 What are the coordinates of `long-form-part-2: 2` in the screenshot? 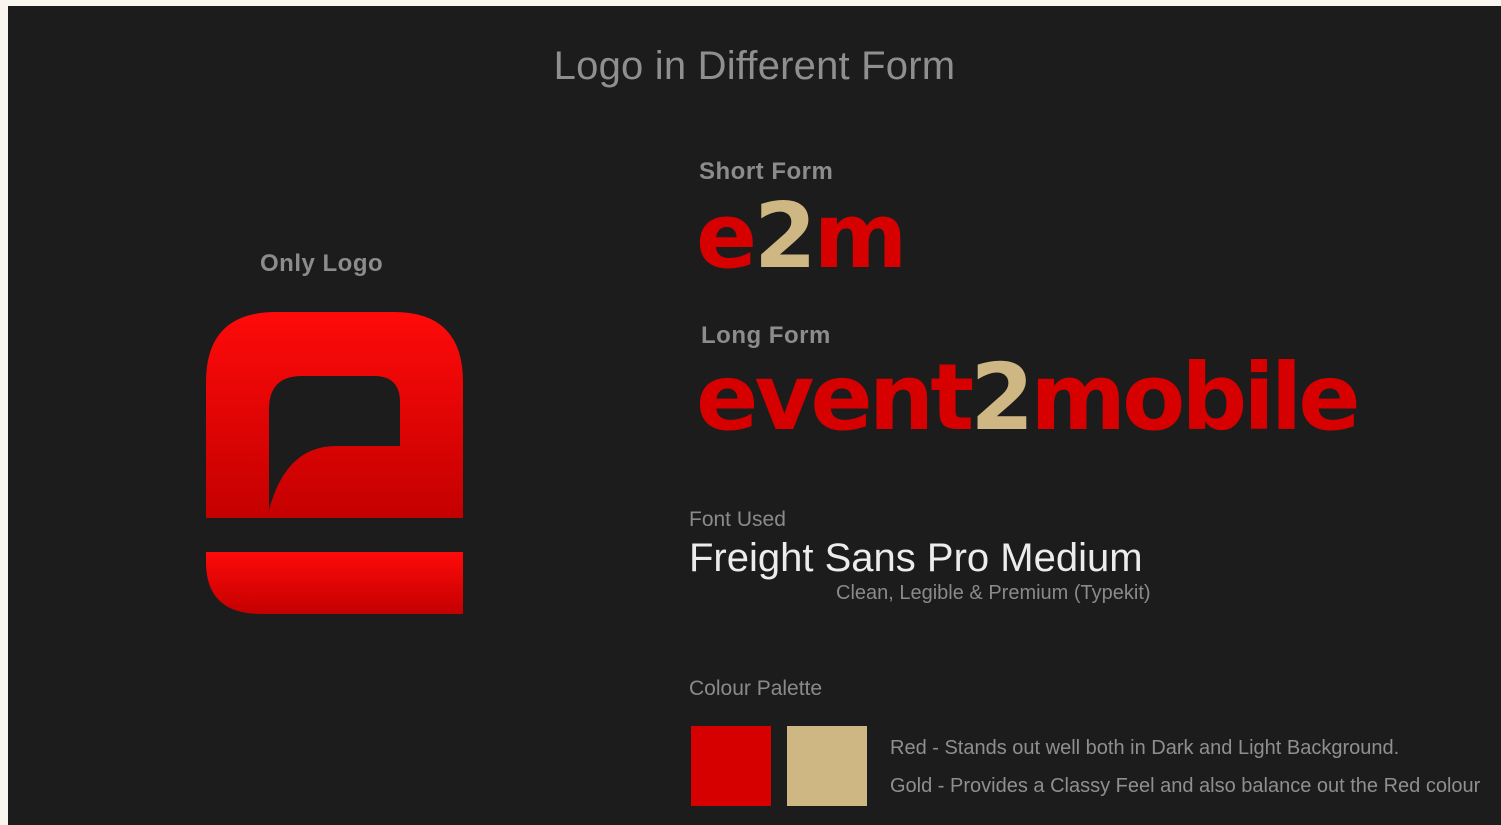 It's located at (1002, 397).